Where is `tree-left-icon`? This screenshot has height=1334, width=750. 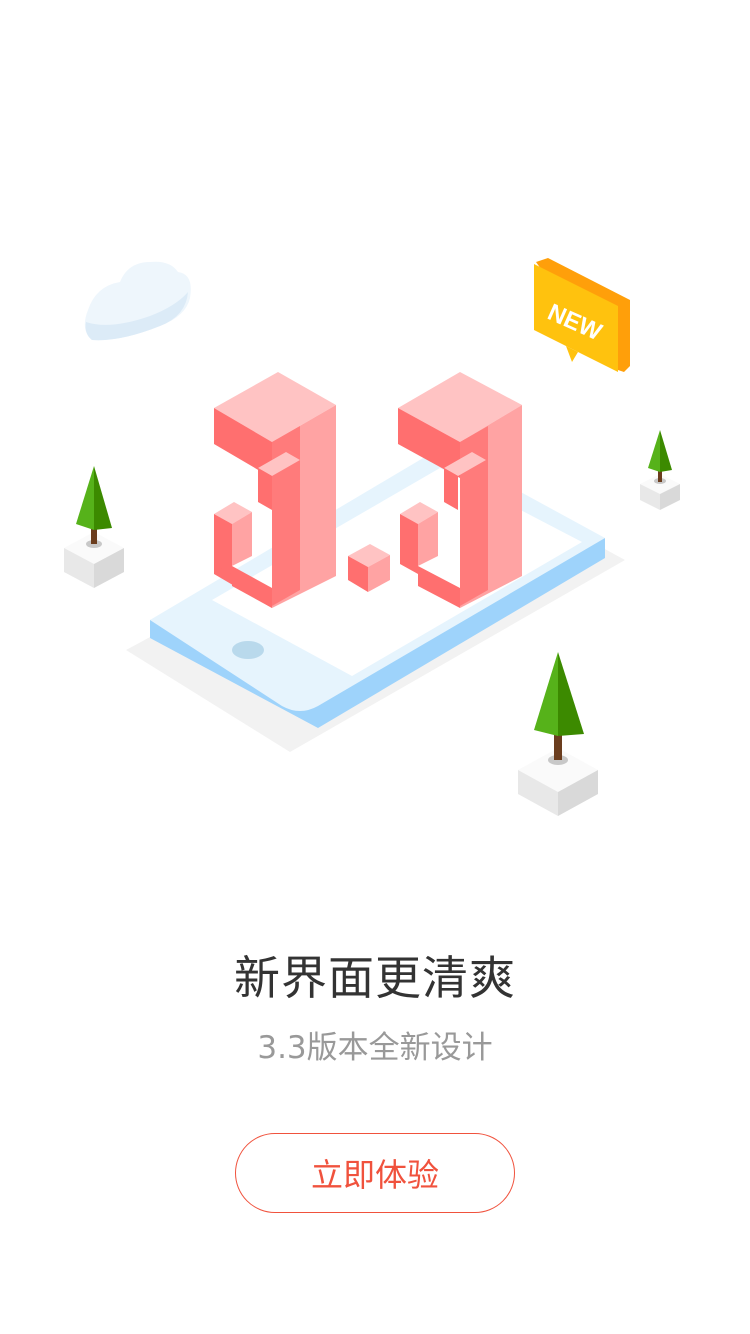 tree-left-icon is located at coordinates (94, 527).